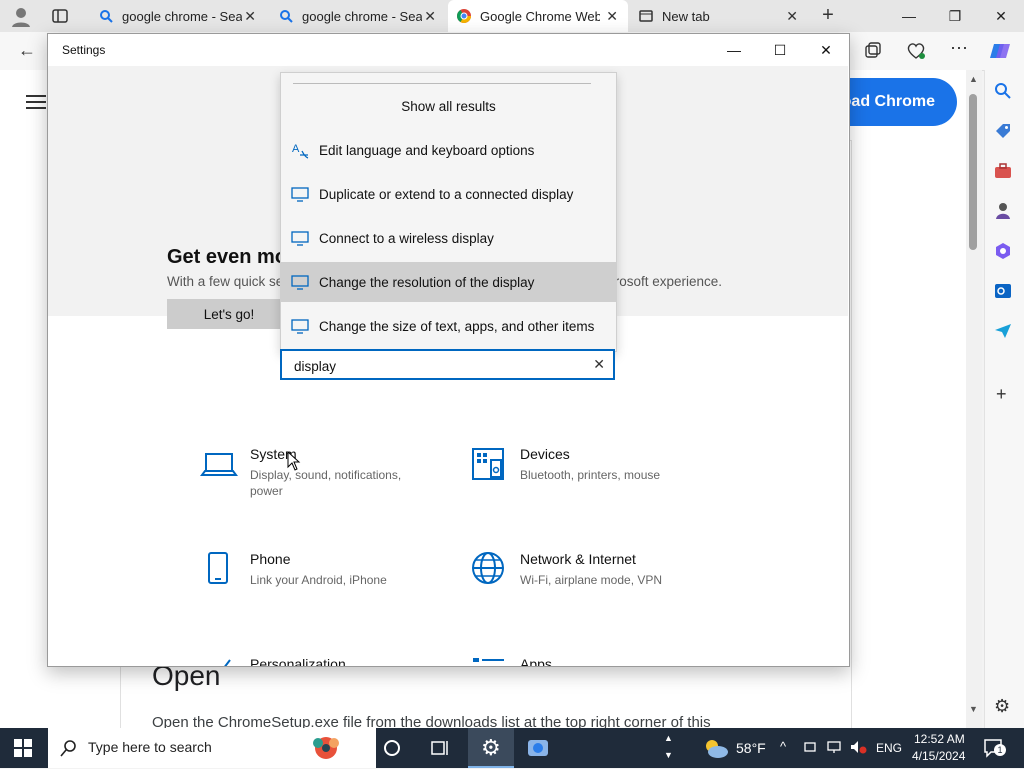 This screenshot has height=769, width=1024. I want to click on meet-now-icon, so click(811, 747).